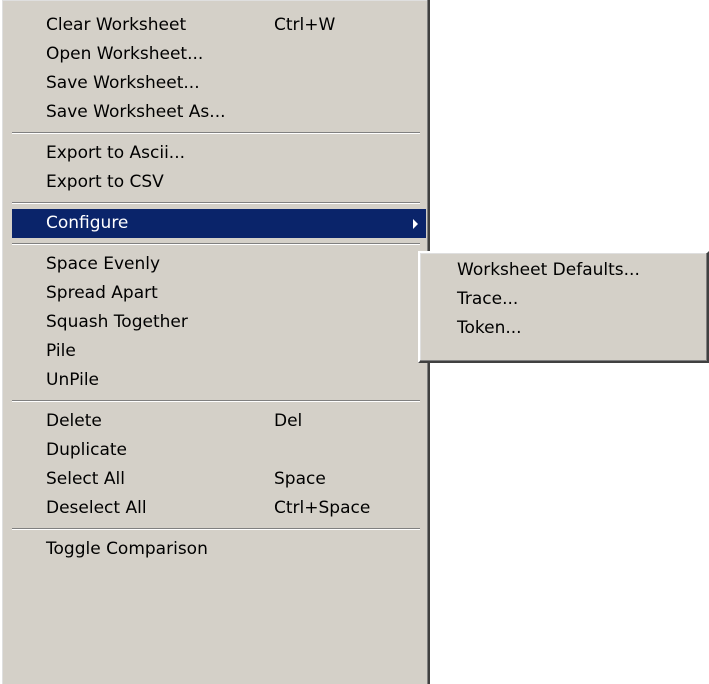 Image resolution: width=709 pixels, height=684 pixels. I want to click on menu-item-export-to-csv: Export to CSV, so click(219, 182).